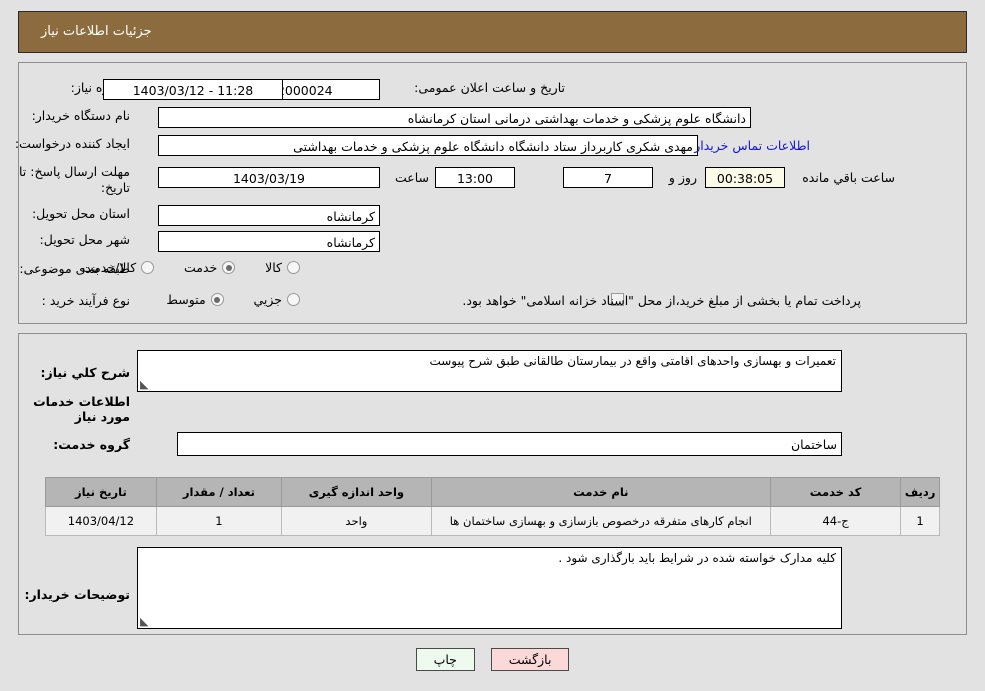 The width and height of the screenshot is (985, 691). Describe the element at coordinates (269, 241) in the screenshot. I see `delivery-city-value: کرمانشاه` at that location.